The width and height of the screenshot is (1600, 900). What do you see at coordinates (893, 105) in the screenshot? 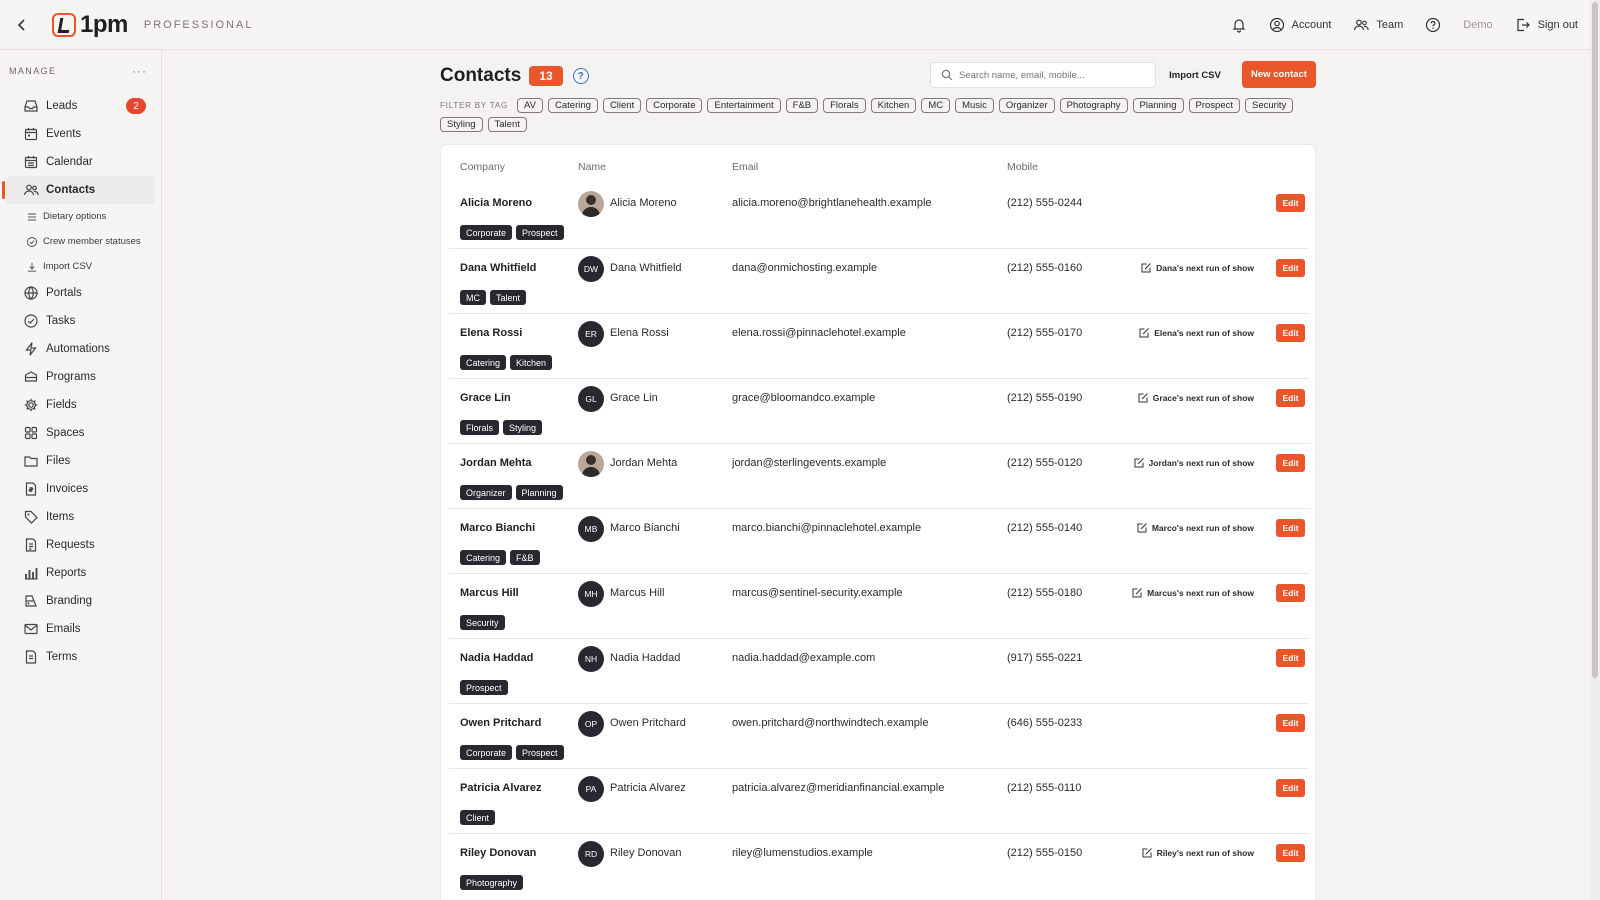
I see `filter-tag-chip: Kitchen` at bounding box center [893, 105].